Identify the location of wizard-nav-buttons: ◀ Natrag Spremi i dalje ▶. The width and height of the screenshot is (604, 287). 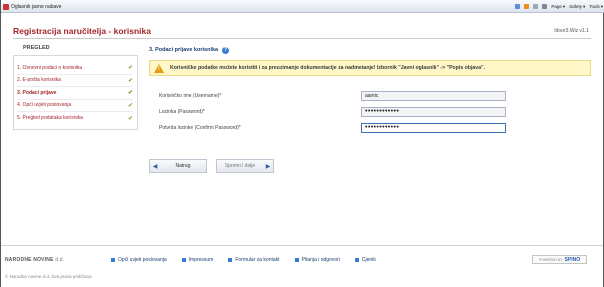
(211, 166).